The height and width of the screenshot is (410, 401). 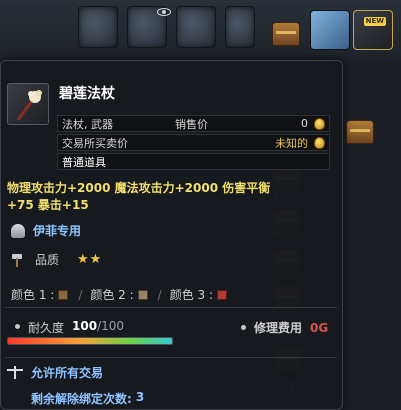 What do you see at coordinates (28, 104) in the screenshot?
I see `staff-icon` at bounding box center [28, 104].